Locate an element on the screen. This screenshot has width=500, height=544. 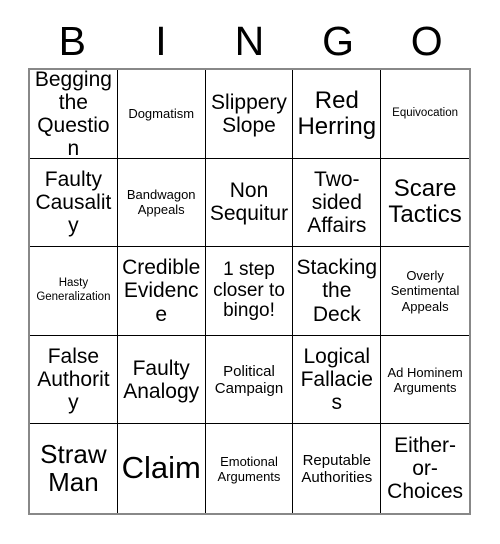
bingo-cell-label: 1 step closer to bingo! is located at coordinates (249, 290).